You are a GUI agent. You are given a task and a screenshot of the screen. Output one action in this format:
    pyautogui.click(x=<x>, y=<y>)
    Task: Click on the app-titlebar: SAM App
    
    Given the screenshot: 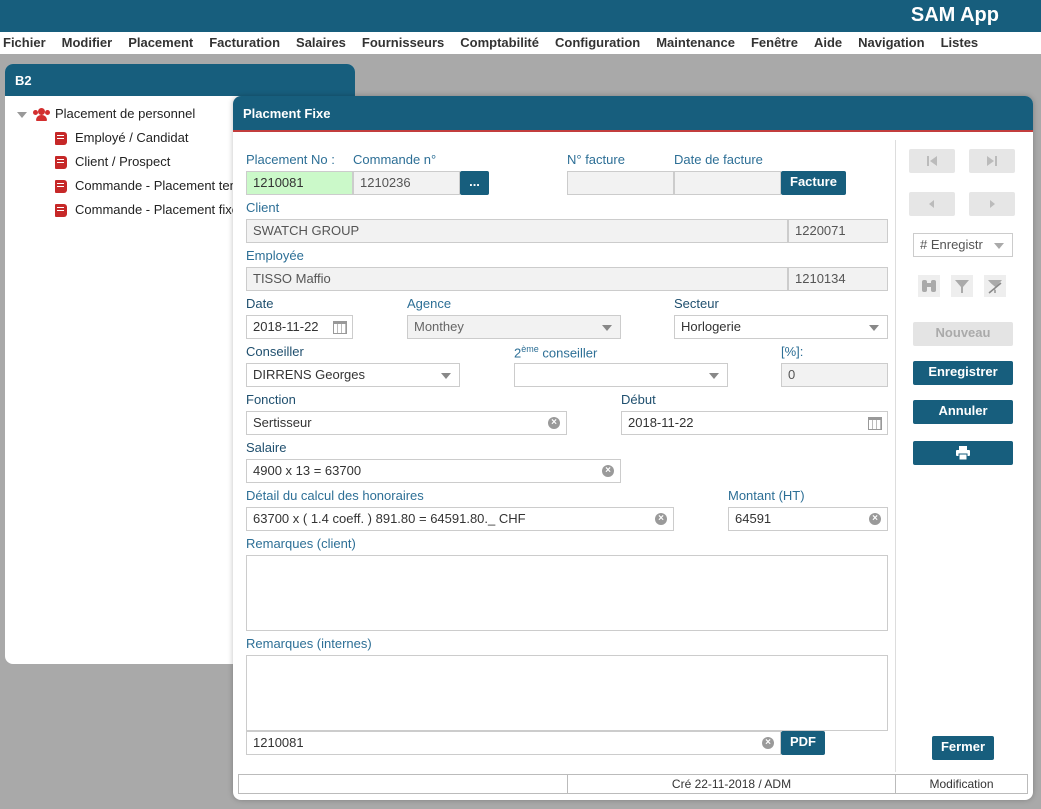 What is the action you would take?
    pyautogui.click(x=520, y=16)
    